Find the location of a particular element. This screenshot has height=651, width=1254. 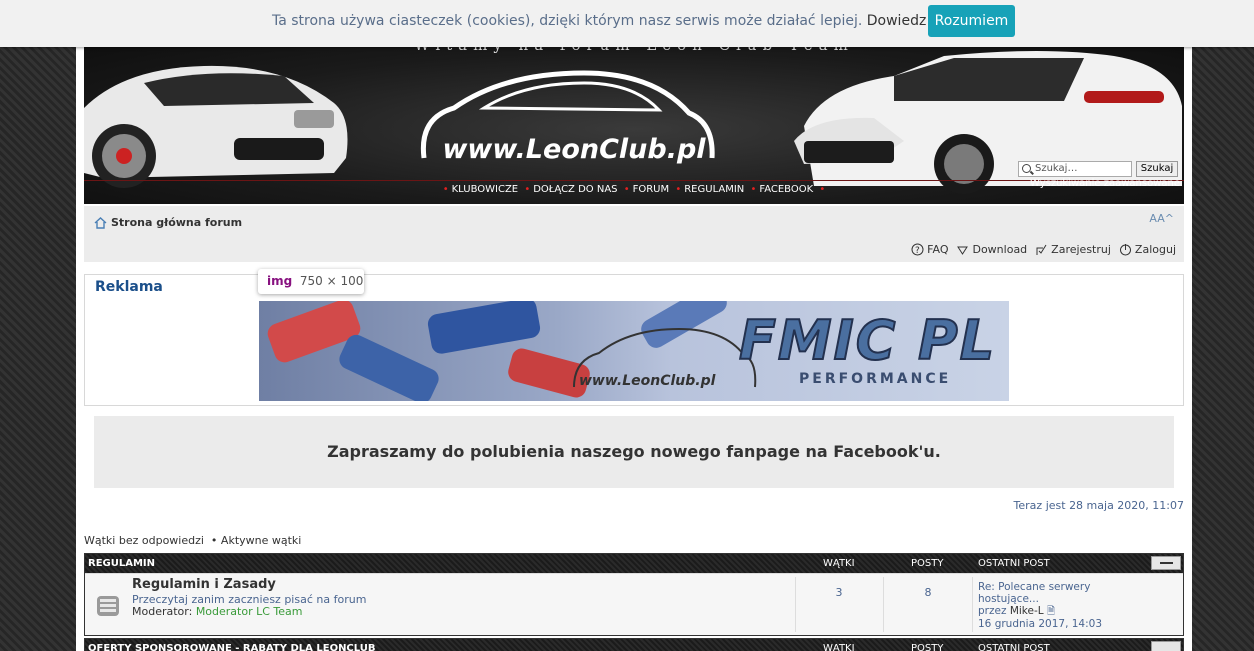

quick-links: Wątki bez odpowiedzi • Aktywne wątki is located at coordinates (193, 540).